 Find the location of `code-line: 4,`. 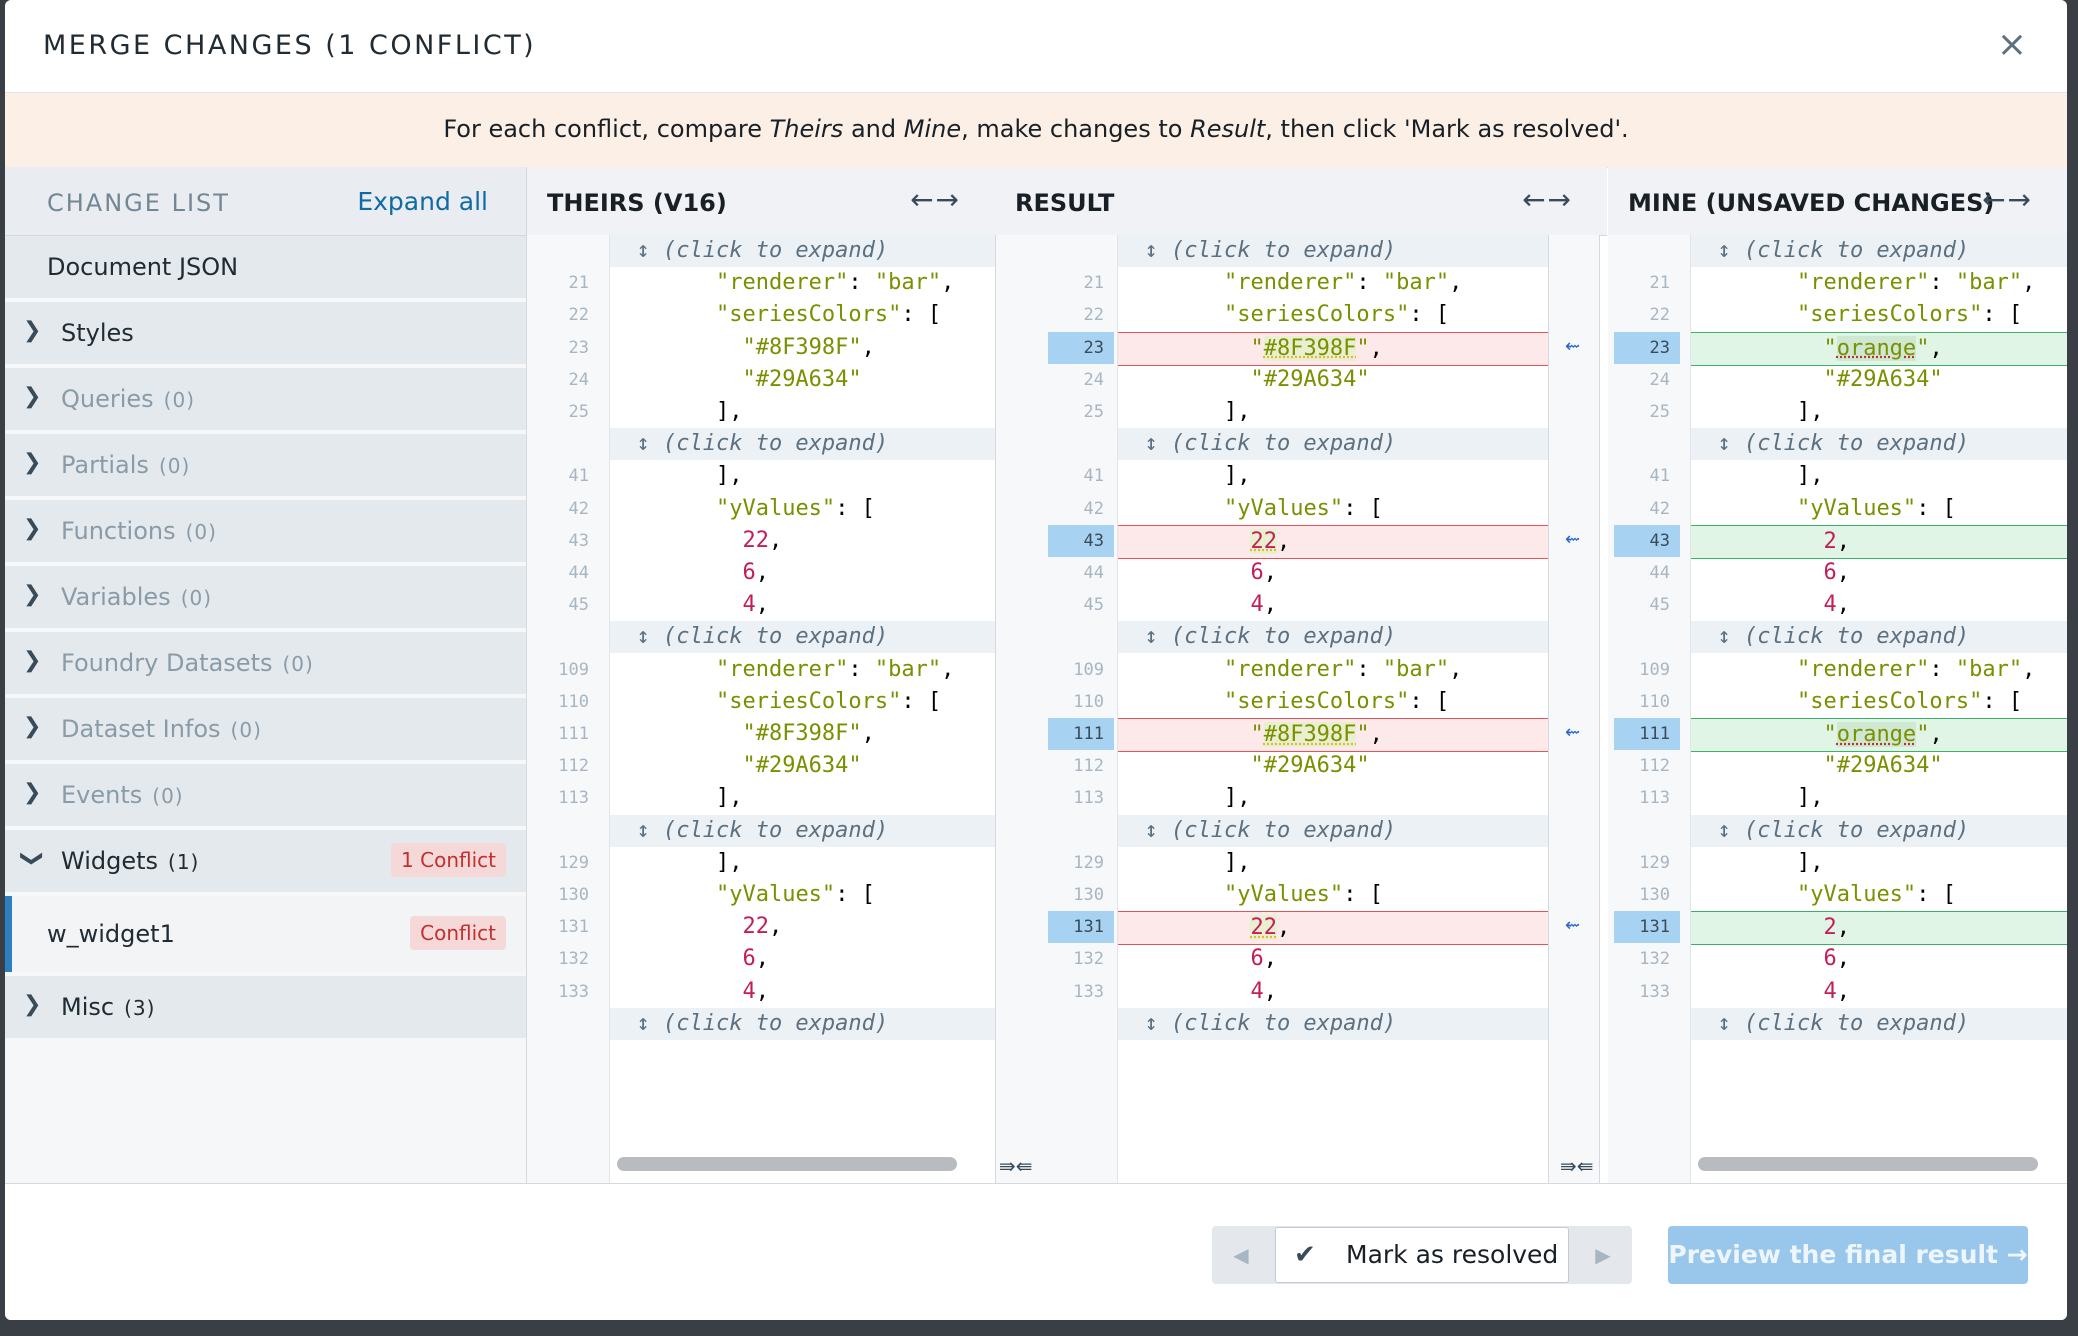

code-line: 4, is located at coordinates (755, 605).